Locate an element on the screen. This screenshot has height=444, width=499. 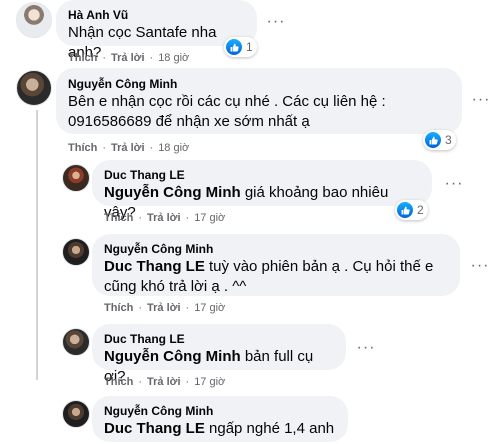
reply-body: tuỳ vào phiên bản ạ . Cụ hỏi thế e is located at coordinates (321, 266).